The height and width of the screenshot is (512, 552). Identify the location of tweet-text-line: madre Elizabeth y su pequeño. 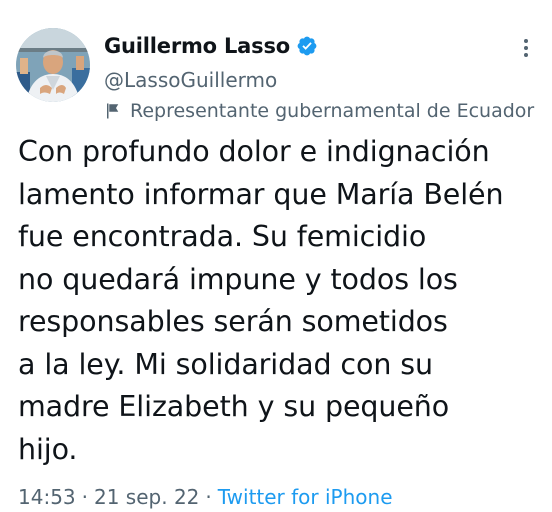
(234, 406).